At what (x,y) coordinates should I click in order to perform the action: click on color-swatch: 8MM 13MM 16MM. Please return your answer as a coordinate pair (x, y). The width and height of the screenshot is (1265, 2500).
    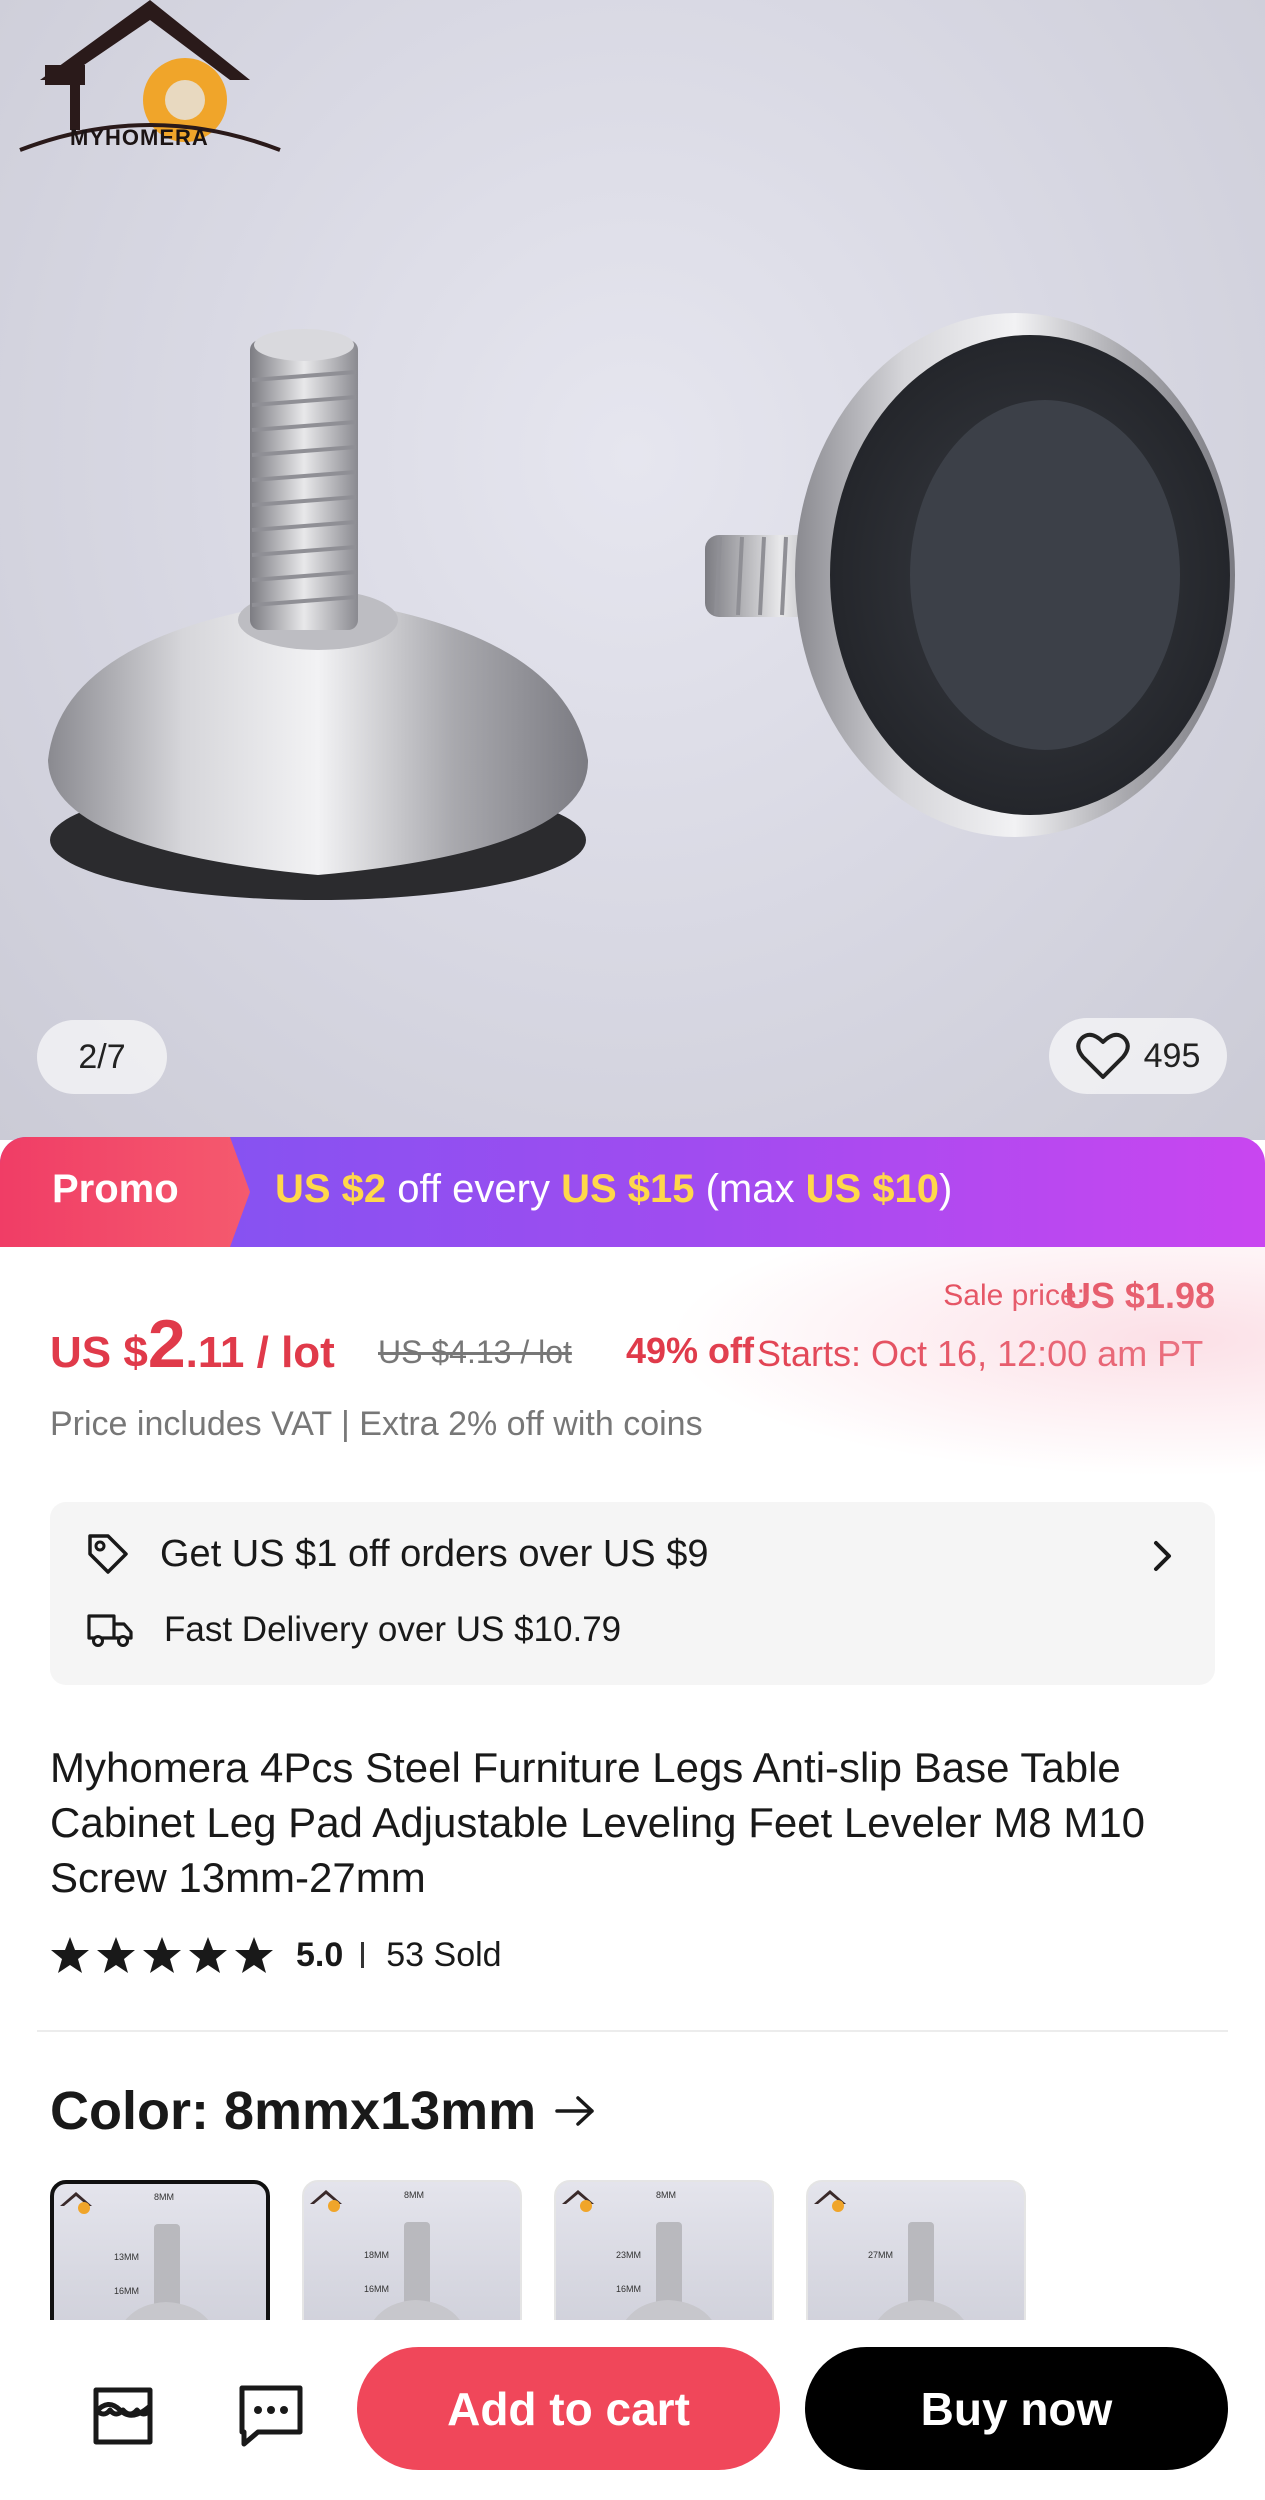
    Looking at the image, I should click on (160, 2250).